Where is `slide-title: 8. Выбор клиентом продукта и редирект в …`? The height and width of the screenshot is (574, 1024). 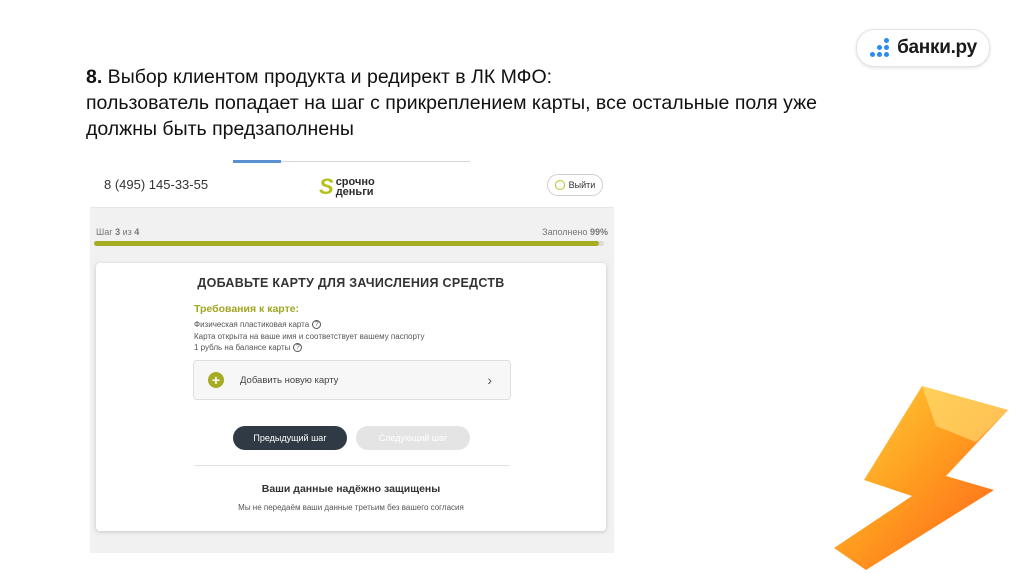 slide-title: 8. Выбор клиентом продукта и редирект в … is located at coordinates (466, 103).